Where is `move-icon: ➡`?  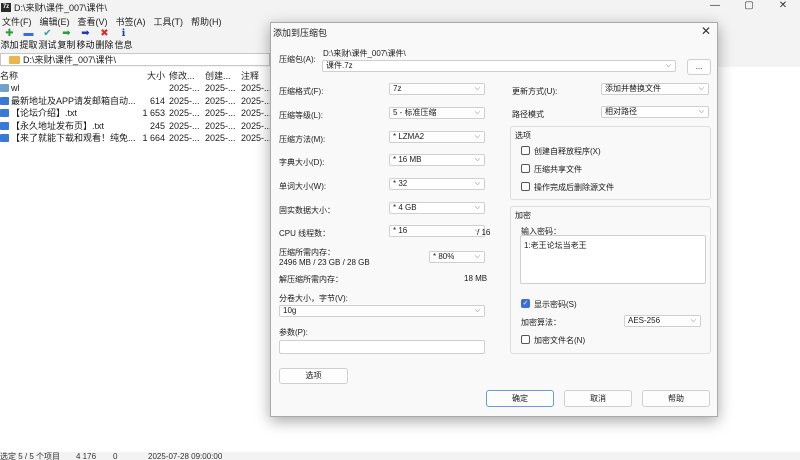 move-icon: ➡ is located at coordinates (85, 33).